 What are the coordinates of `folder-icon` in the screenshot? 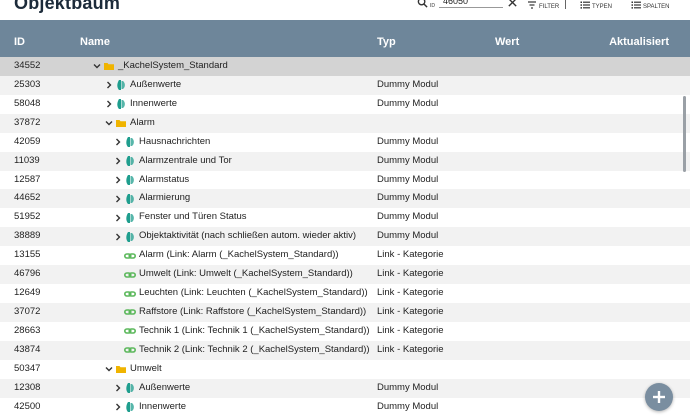 It's located at (109, 67).